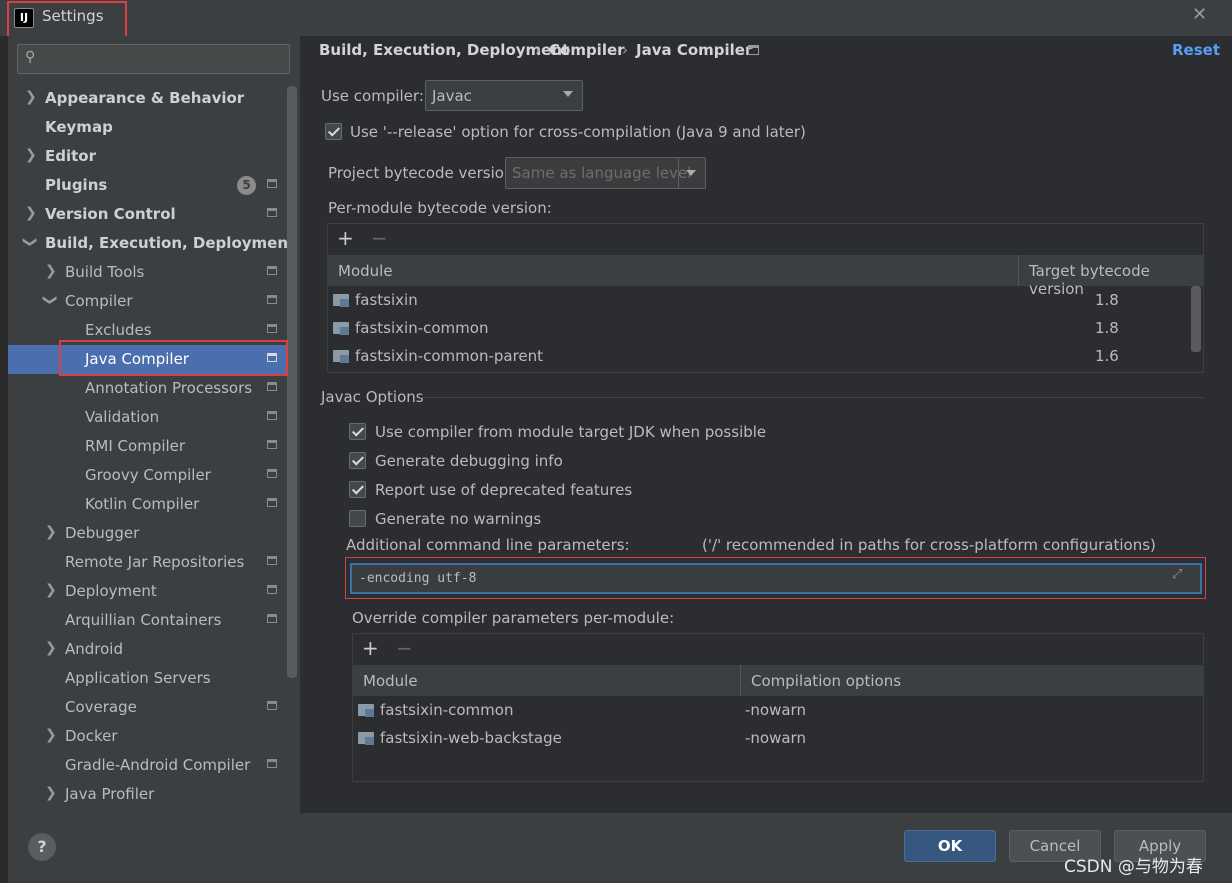 Image resolution: width=1232 pixels, height=883 pixels. Describe the element at coordinates (148, 533) in the screenshot. I see `sidebar-item-debugger: ❯ Debugger` at that location.